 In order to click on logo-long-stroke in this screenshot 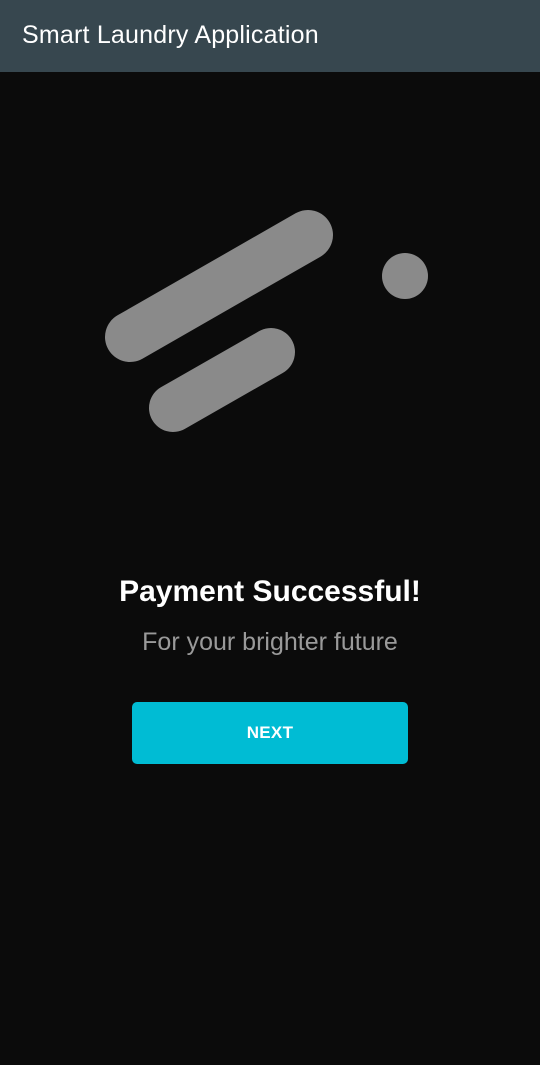, I will do `click(219, 286)`.